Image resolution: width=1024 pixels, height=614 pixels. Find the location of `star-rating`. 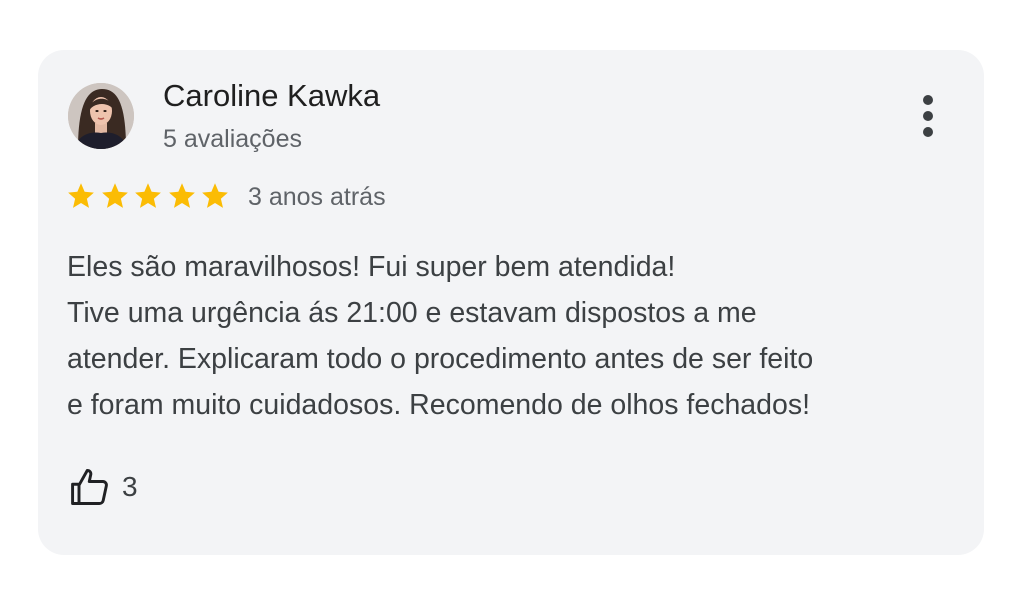

star-rating is located at coordinates (150, 196).